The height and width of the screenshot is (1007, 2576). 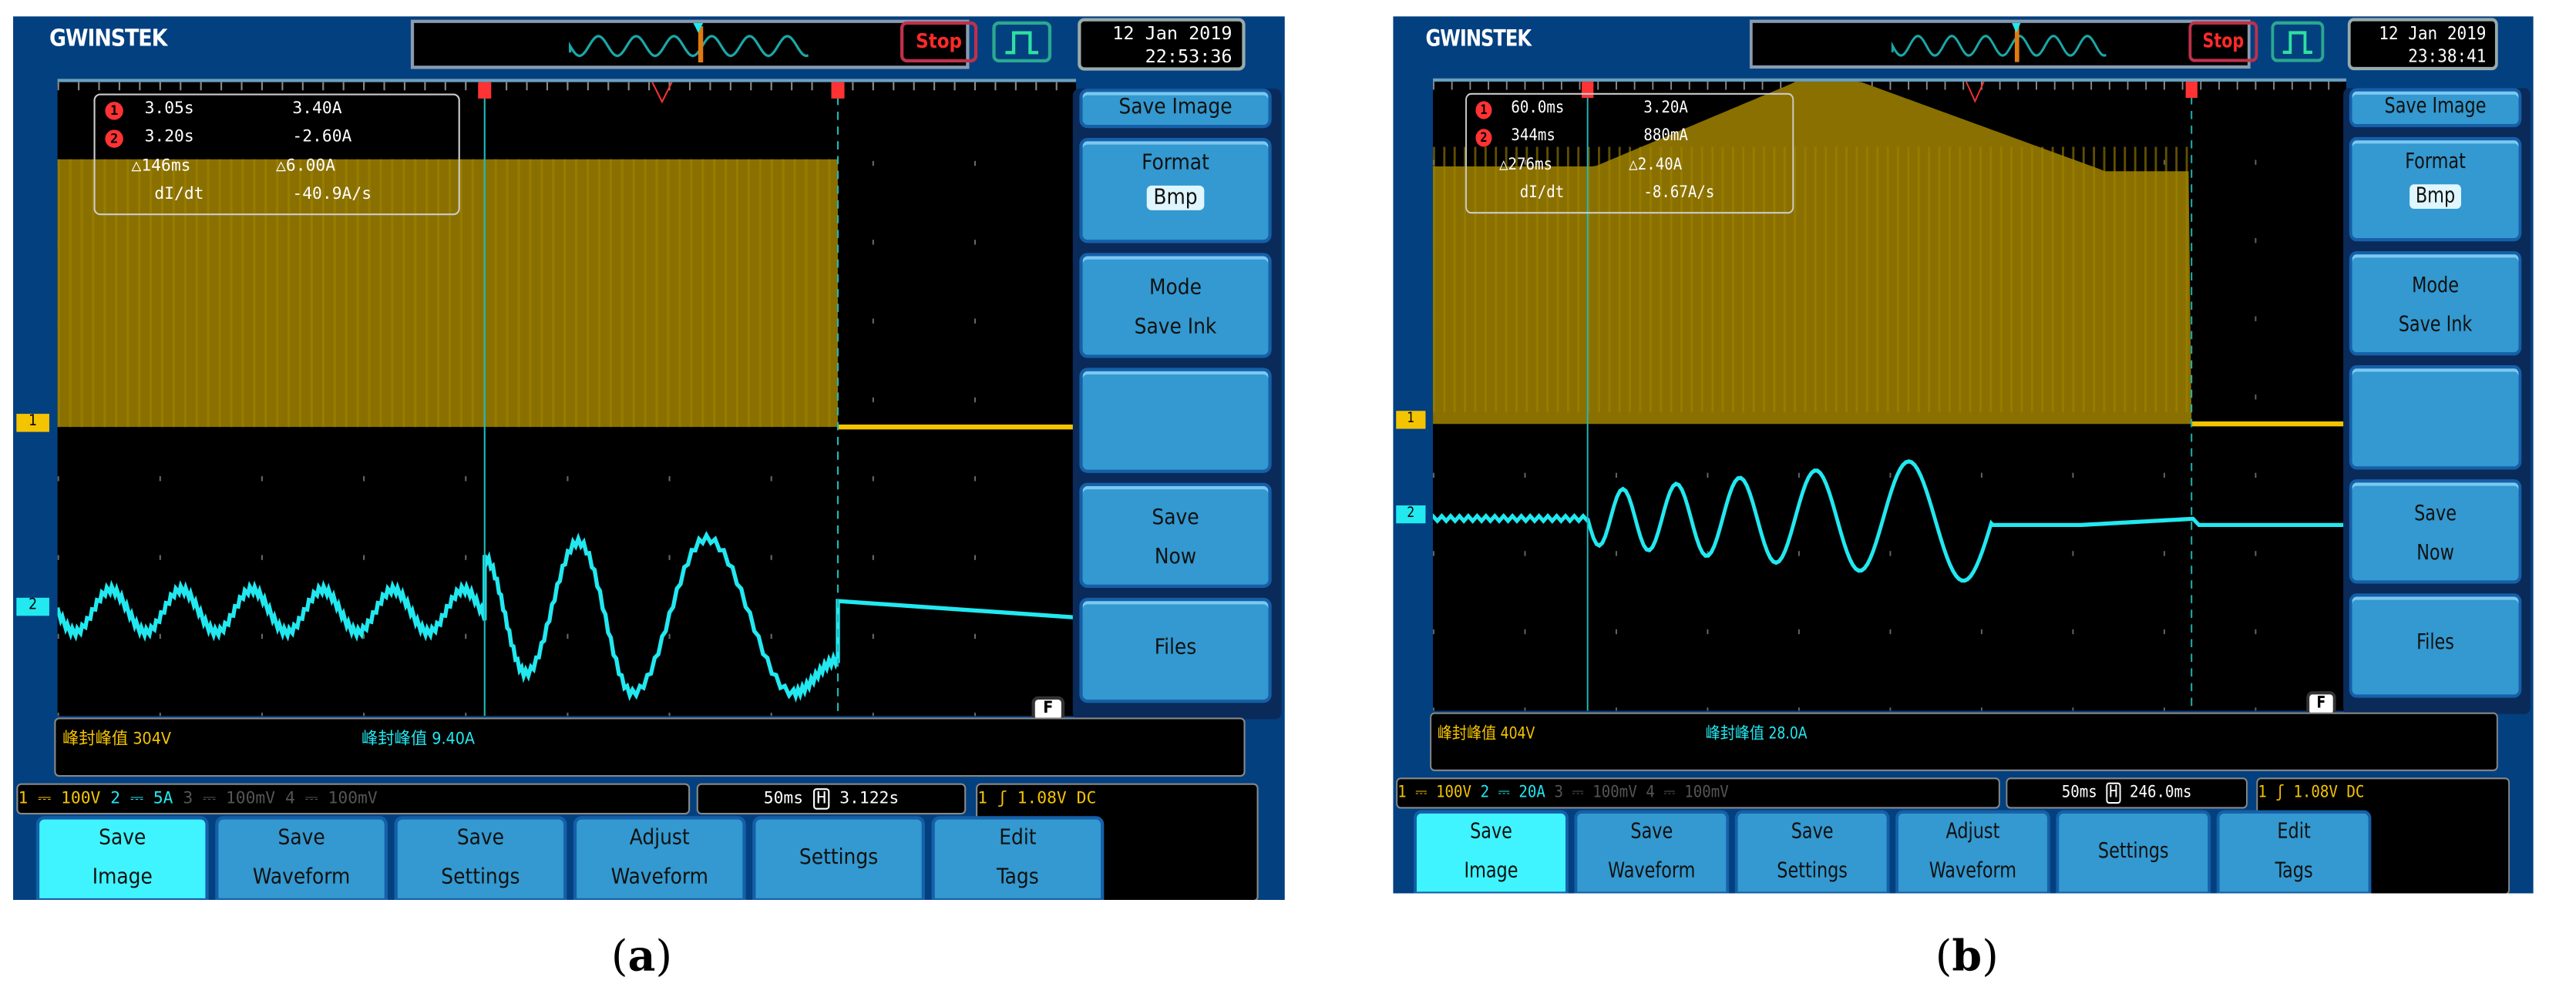 I want to click on ch2-peak-to-peak: 峰封峰值 28.0A, so click(x=1757, y=735).